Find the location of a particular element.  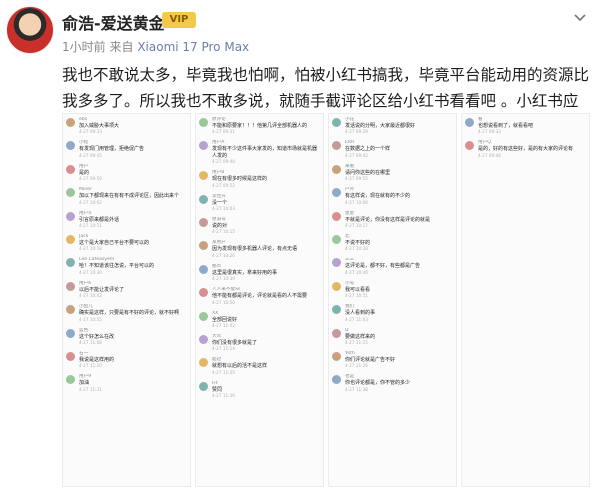

comment-time: 4-27 10:11 is located at coordinates (90, 226).